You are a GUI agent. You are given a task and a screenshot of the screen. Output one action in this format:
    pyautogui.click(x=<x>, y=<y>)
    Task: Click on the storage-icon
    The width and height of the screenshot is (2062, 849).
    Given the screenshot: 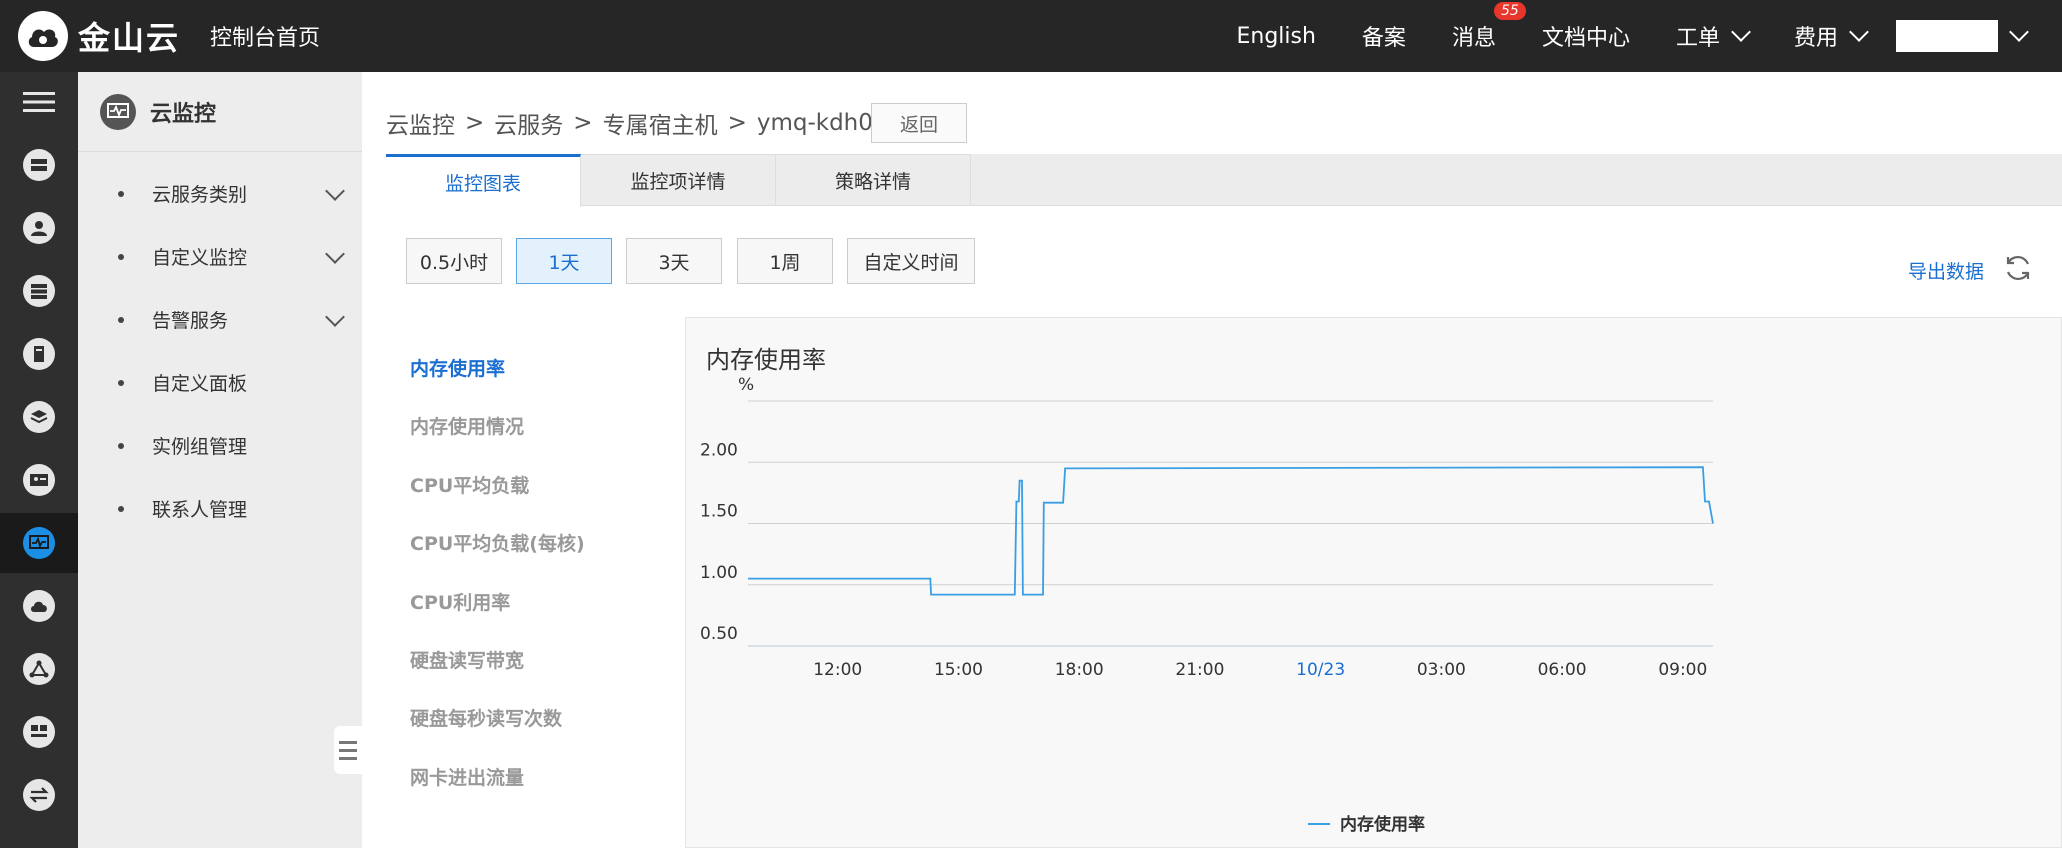 What is the action you would take?
    pyautogui.click(x=39, y=354)
    